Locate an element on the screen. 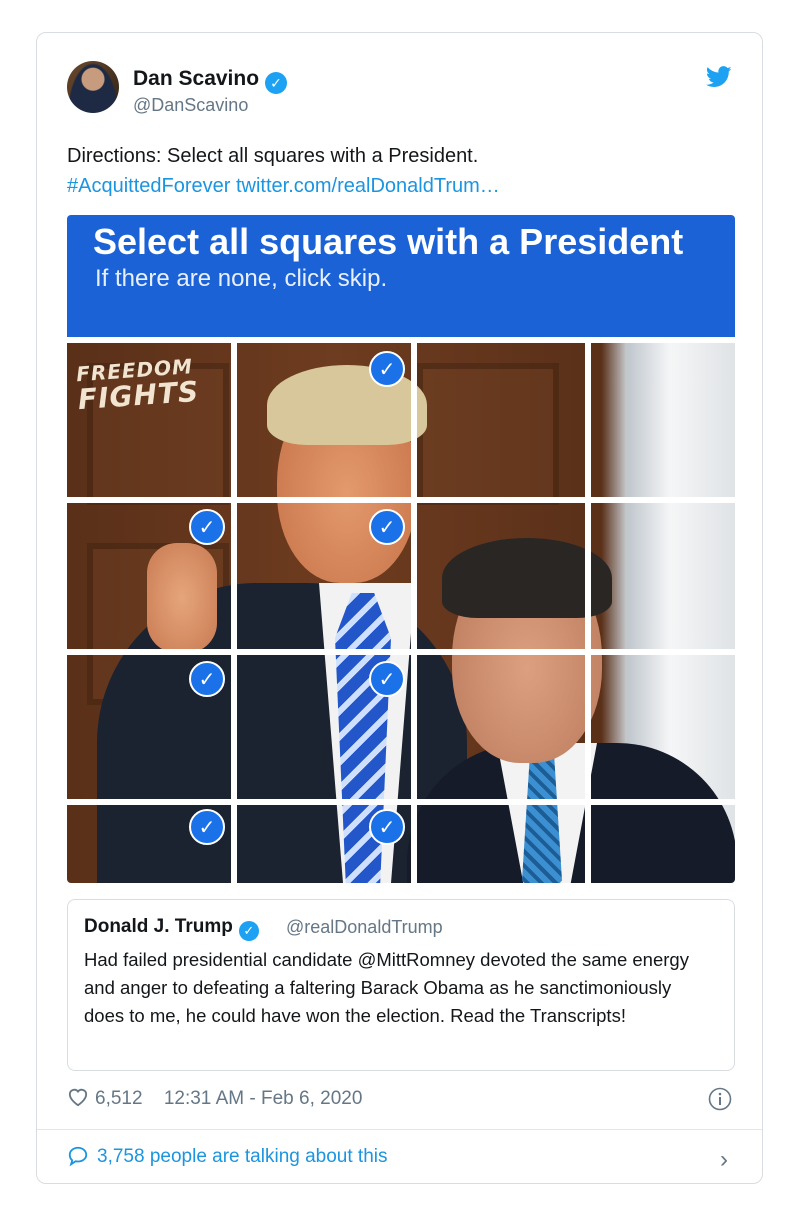  avatar is located at coordinates (93, 87).